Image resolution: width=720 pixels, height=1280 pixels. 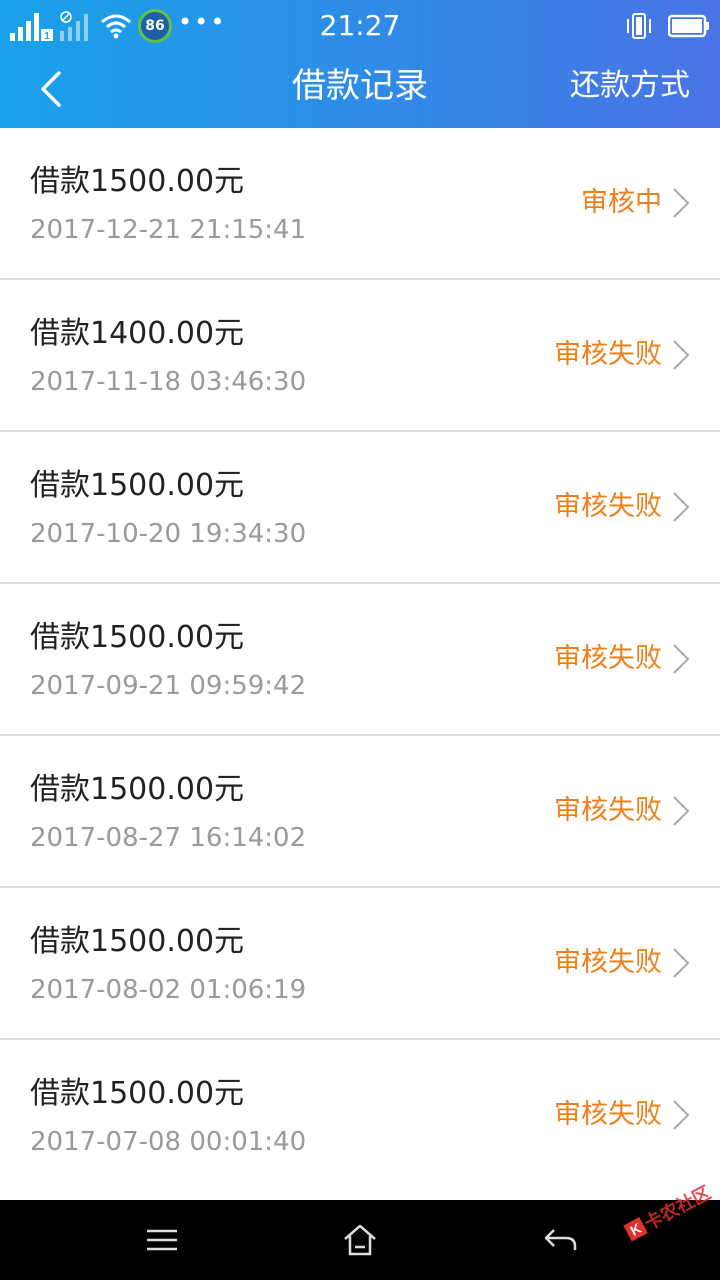 What do you see at coordinates (360, 964) in the screenshot?
I see `list-item: 借款1500.00元 2017-08-02 01:06:19 审核失败` at bounding box center [360, 964].